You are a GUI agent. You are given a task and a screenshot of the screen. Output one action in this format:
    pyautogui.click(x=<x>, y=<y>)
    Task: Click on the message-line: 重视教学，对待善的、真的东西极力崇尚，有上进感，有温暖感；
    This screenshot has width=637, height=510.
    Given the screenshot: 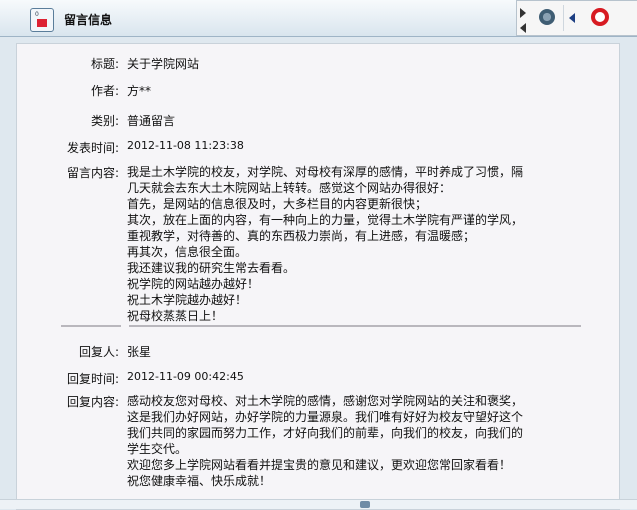 What is the action you would take?
    pyautogui.click(x=301, y=236)
    